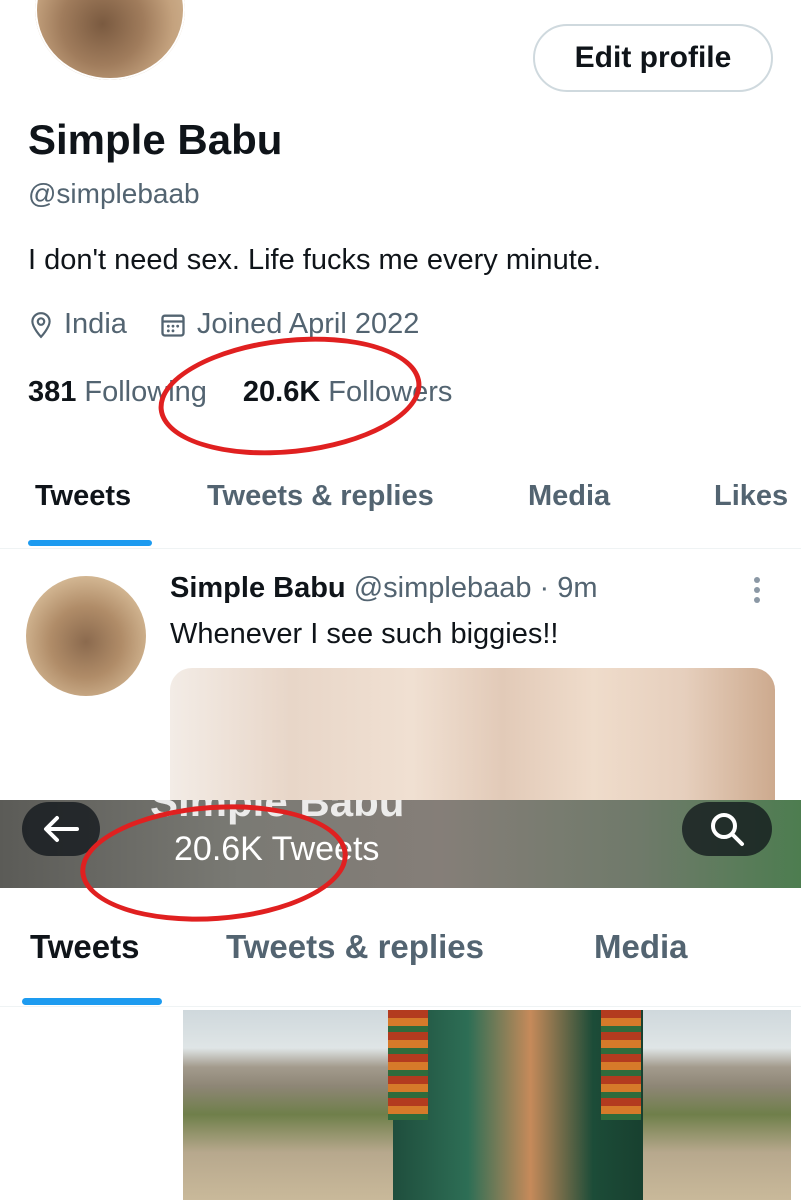 The width and height of the screenshot is (801, 1200). What do you see at coordinates (364, 634) in the screenshot?
I see `tweet-text: Whenever I see such biggies!!` at bounding box center [364, 634].